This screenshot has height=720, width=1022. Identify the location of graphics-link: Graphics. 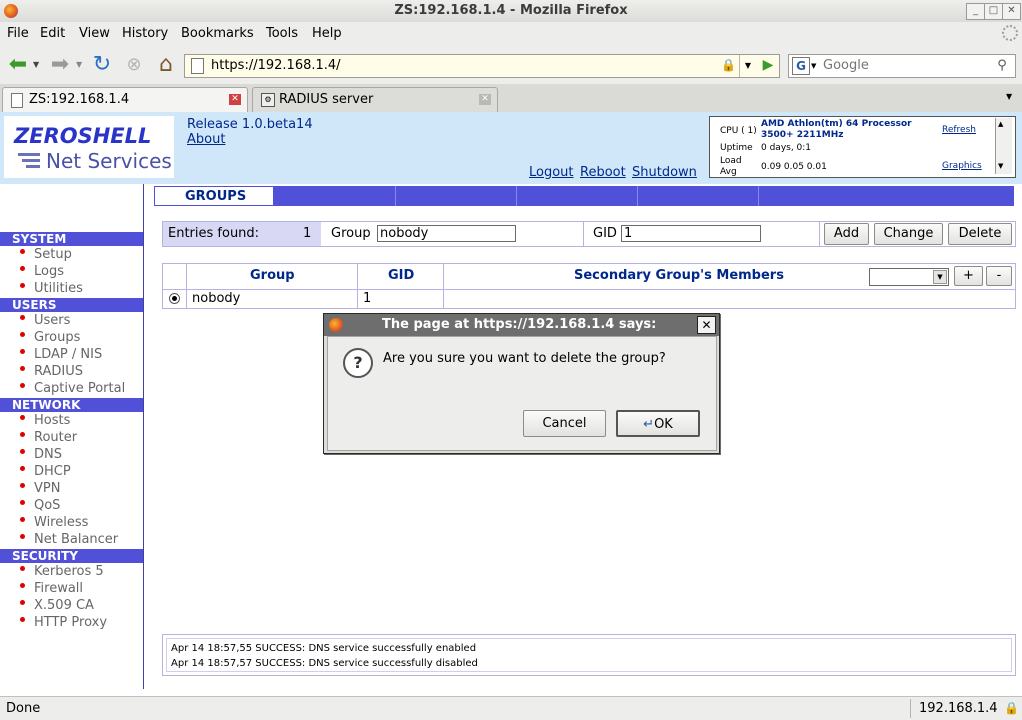
(962, 166).